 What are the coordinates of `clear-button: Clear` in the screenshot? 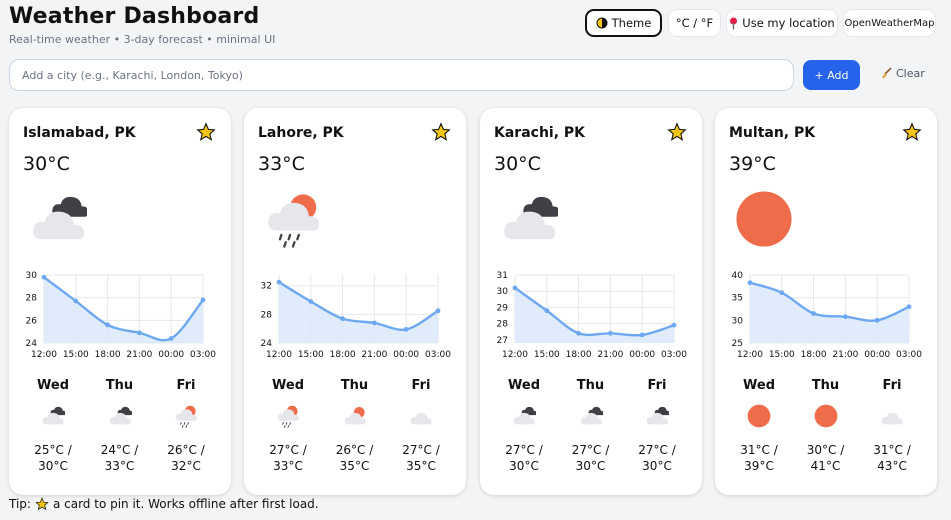 It's located at (902, 73).